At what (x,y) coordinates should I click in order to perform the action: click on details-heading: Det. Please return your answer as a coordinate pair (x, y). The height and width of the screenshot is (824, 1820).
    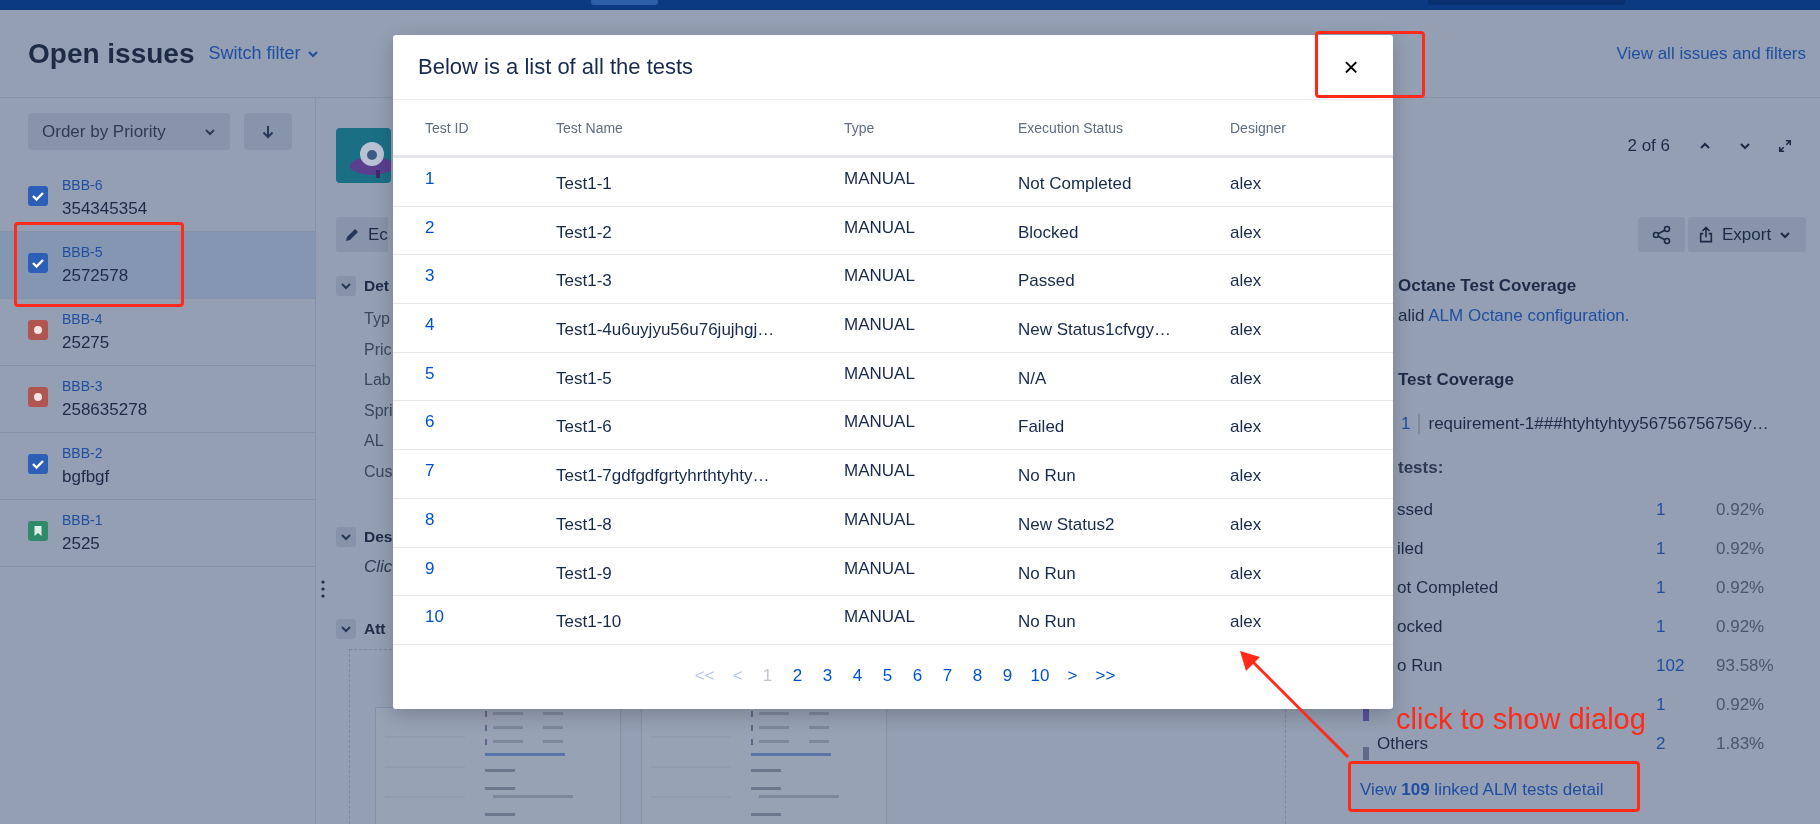
    Looking at the image, I should click on (376, 286).